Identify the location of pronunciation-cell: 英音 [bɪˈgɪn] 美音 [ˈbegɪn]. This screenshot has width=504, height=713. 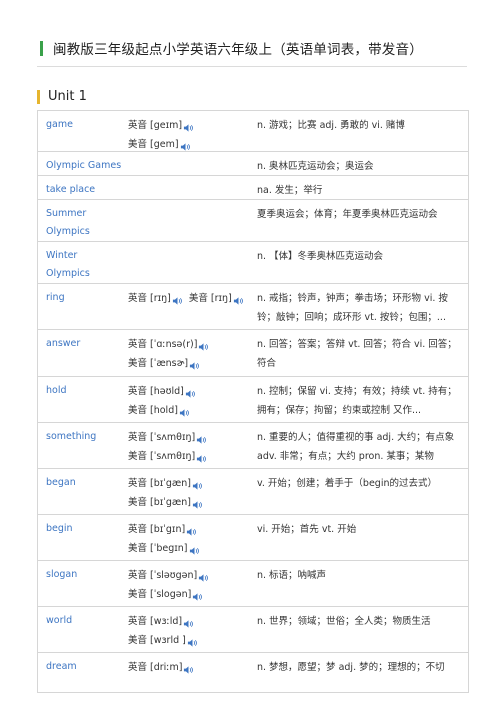
(190, 539).